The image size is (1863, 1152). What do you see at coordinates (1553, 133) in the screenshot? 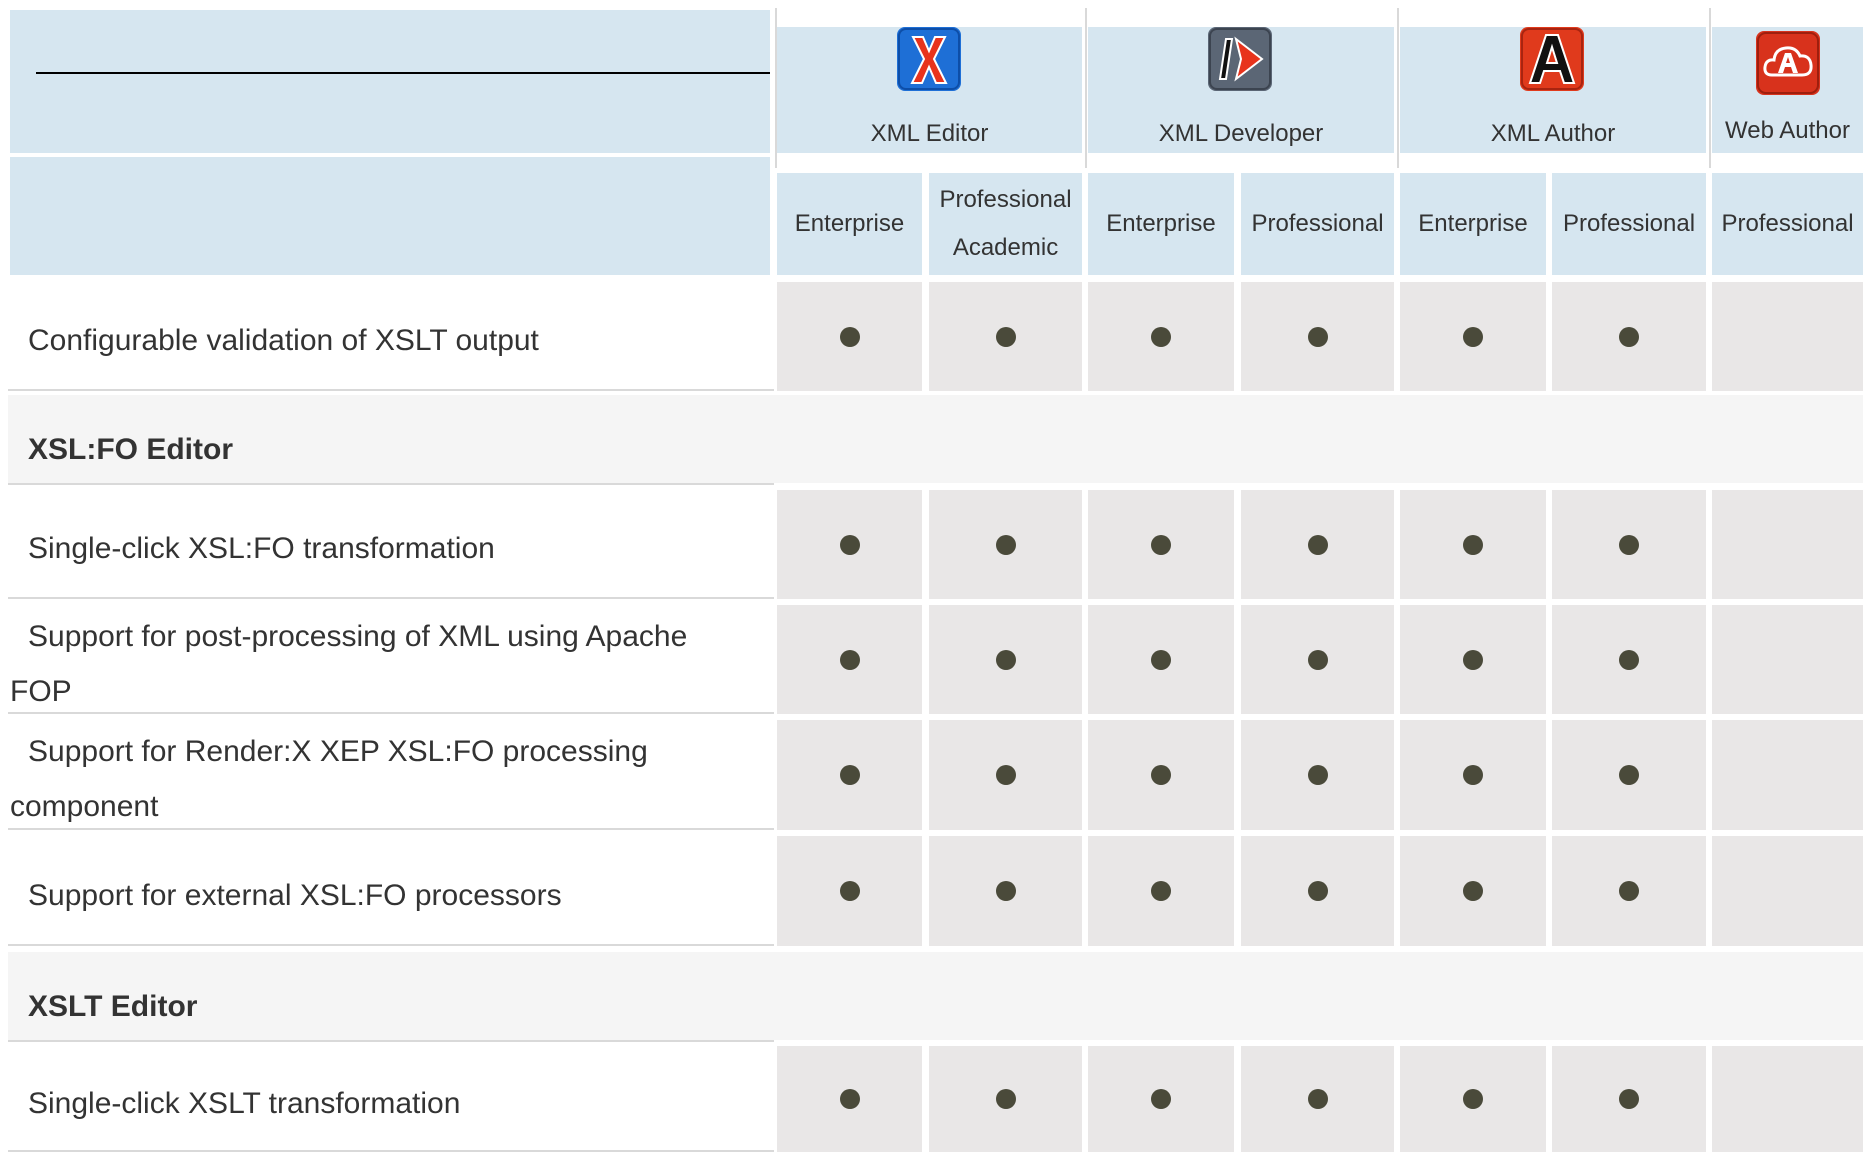
I see `product-name-xml-author: XML Author` at bounding box center [1553, 133].